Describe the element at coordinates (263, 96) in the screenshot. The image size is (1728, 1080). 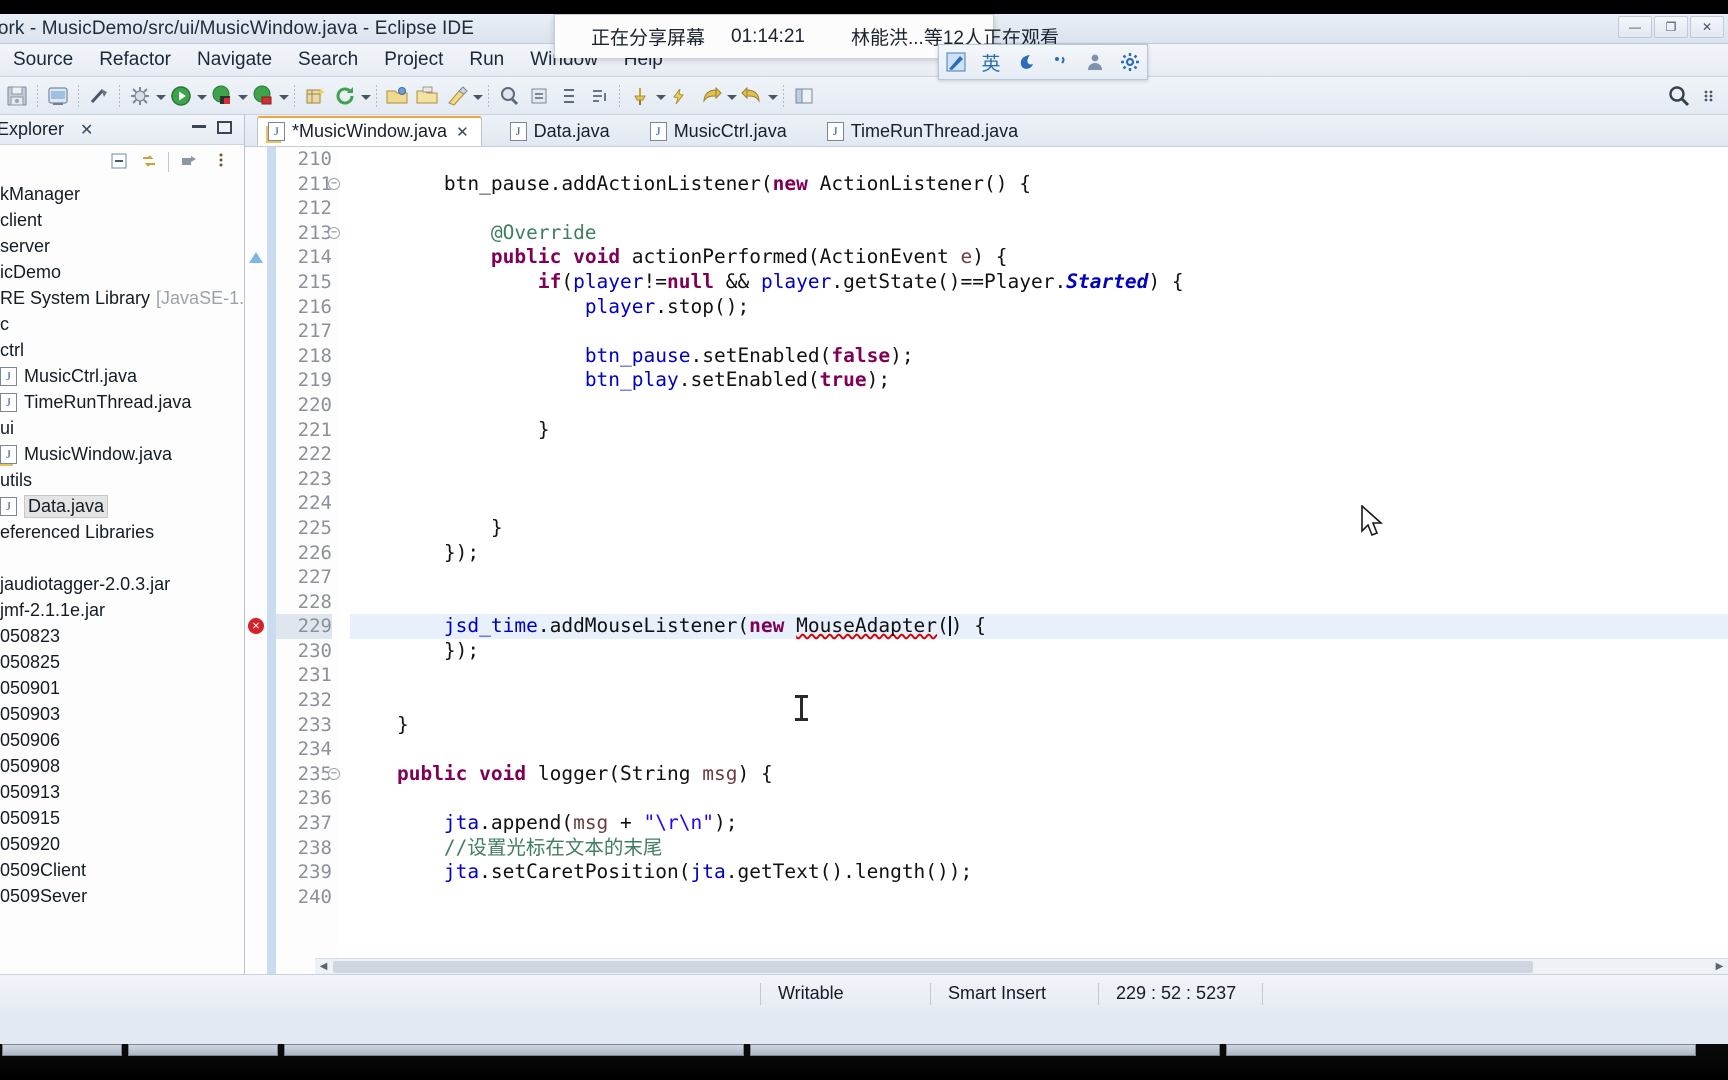
I see `profile-icon` at that location.